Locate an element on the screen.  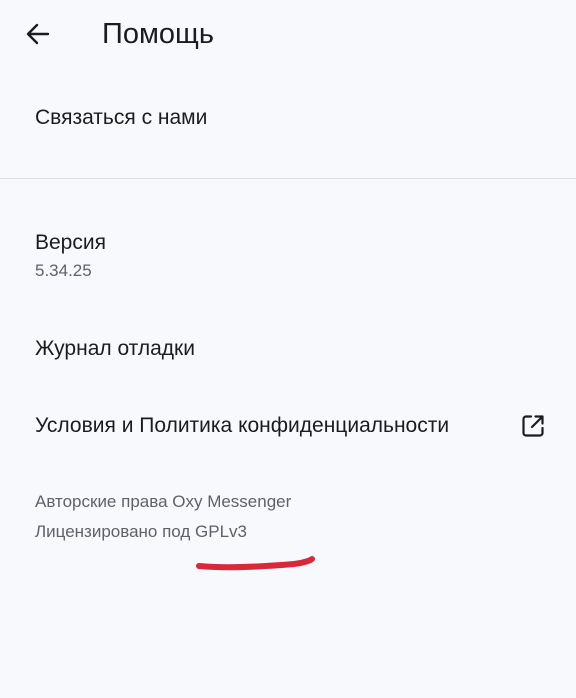
contact-us-item: Связаться с нами is located at coordinates (288, 120).